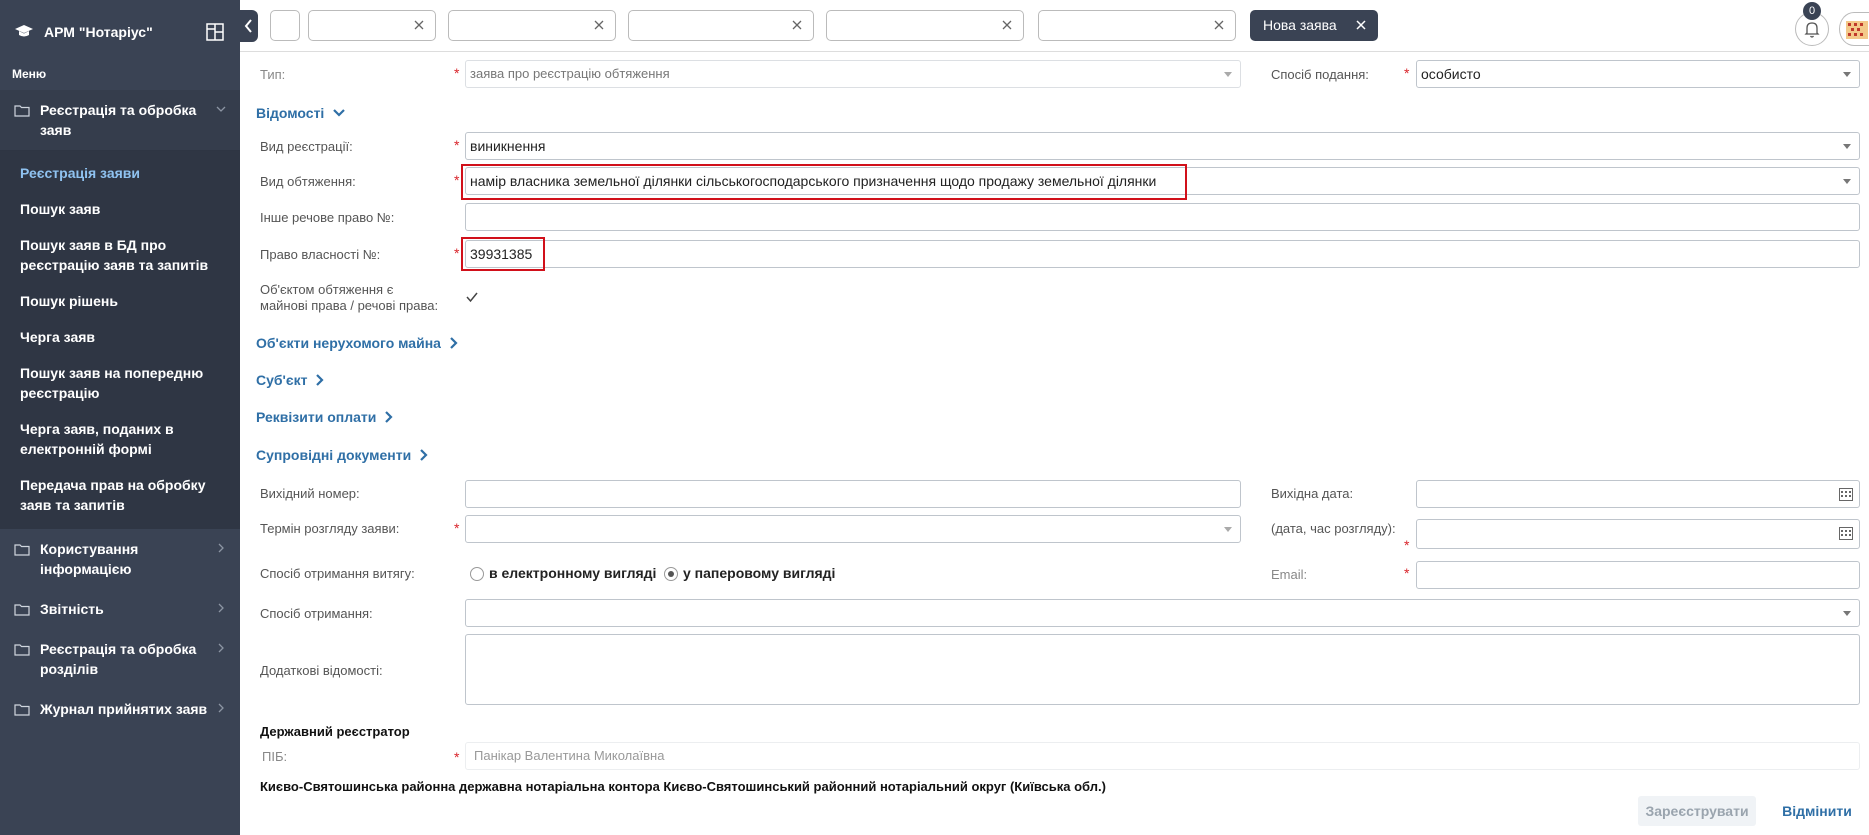 The width and height of the screenshot is (1869, 835). I want to click on layout-icon, so click(215, 32).